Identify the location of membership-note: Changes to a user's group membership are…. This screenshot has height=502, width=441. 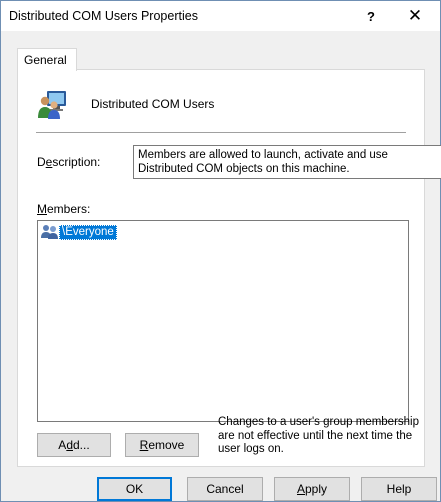
(318, 435).